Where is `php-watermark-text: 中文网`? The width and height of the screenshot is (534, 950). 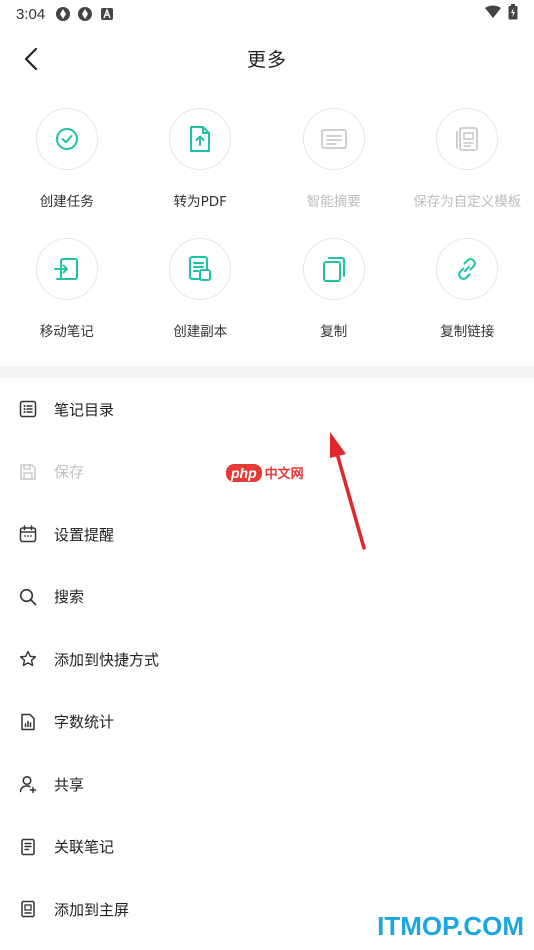 php-watermark-text: 中文网 is located at coordinates (284, 474).